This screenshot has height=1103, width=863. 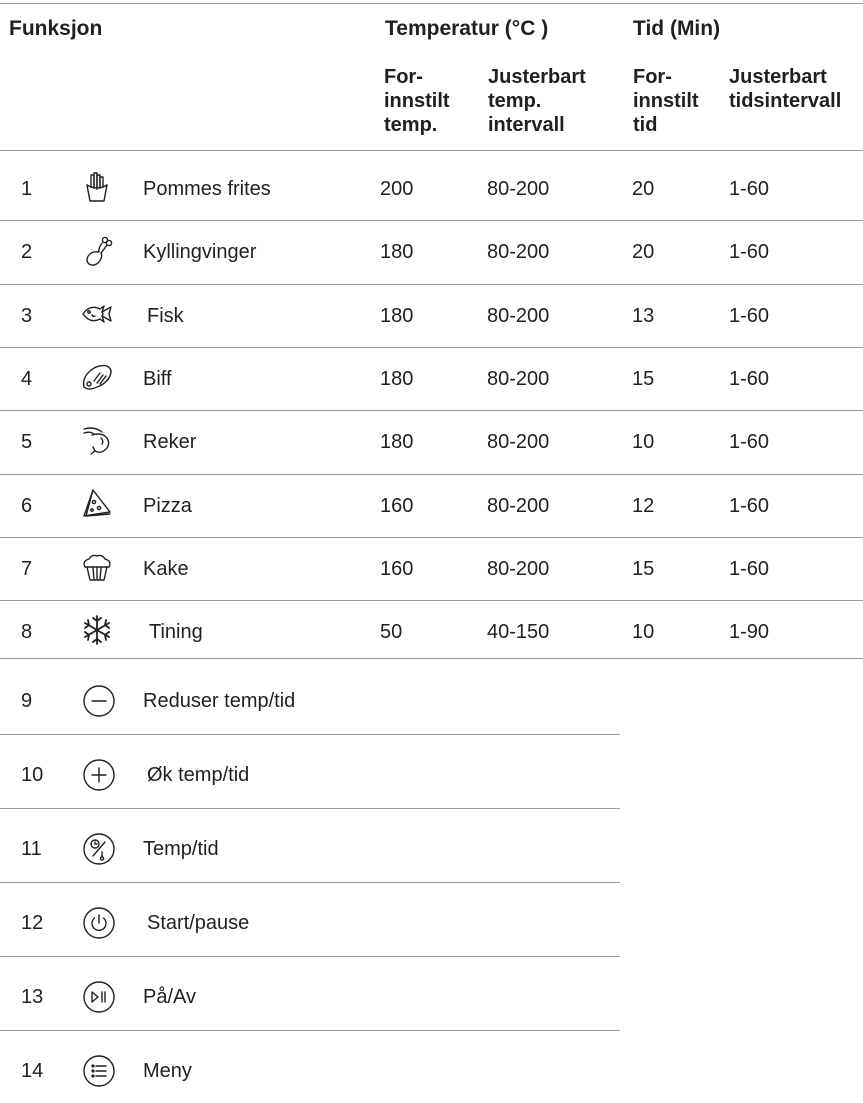 I want to click on header-temp-range: Justerbart temp. intervall, so click(x=537, y=101).